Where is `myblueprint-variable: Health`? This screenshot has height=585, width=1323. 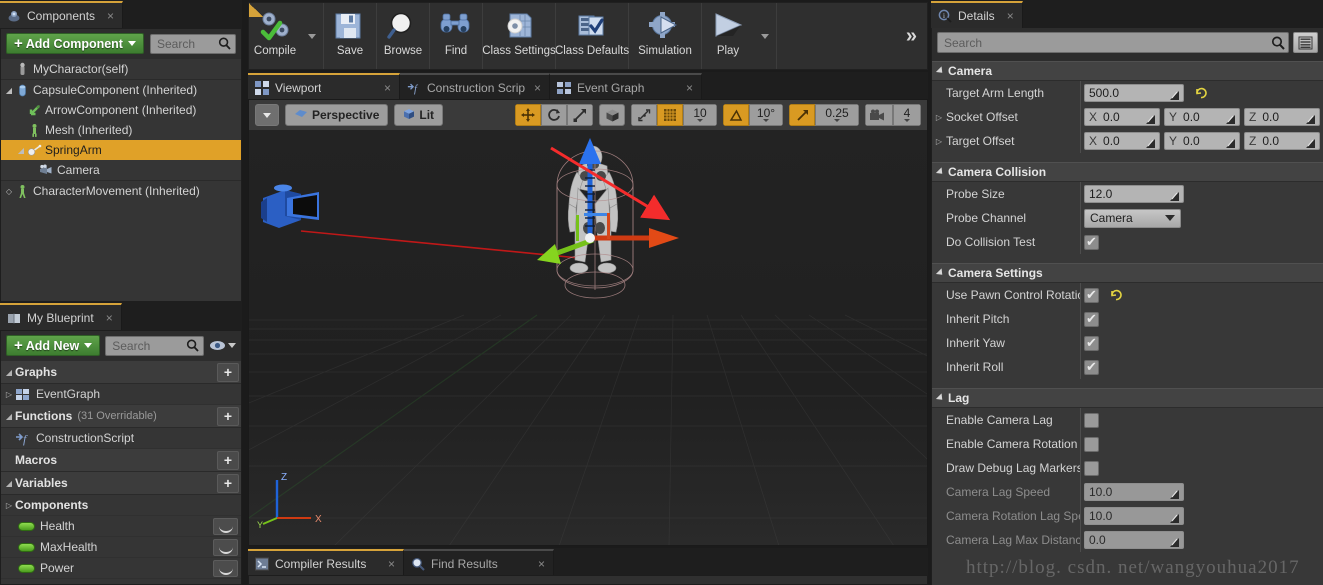
myblueprint-variable: Health is located at coordinates (121, 526).